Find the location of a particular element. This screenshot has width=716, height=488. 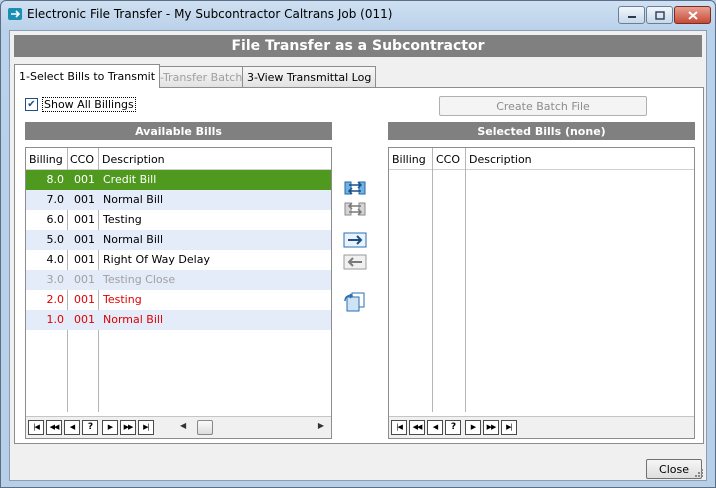

cell-description: Right Of Way Delay is located at coordinates (156, 259).